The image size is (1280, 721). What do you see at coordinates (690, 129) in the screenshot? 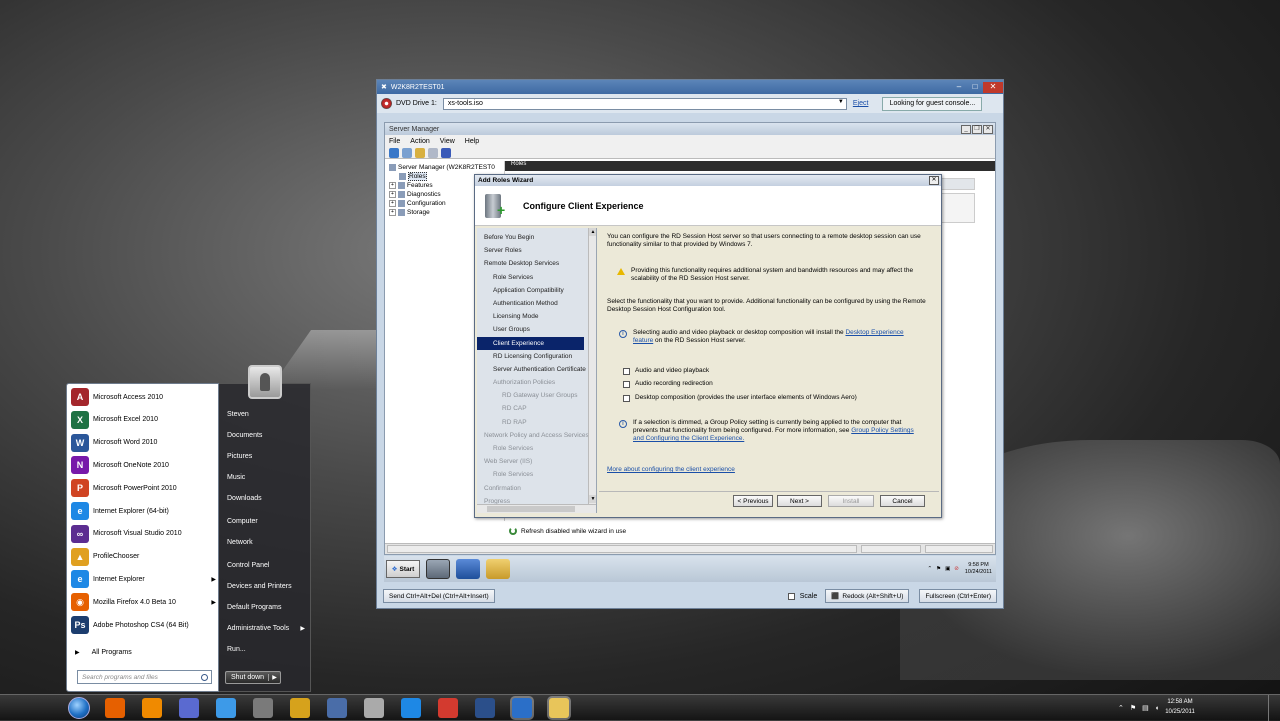
I see `server-manager-title-bar: Server Manager _ ❐ ✕` at bounding box center [690, 129].